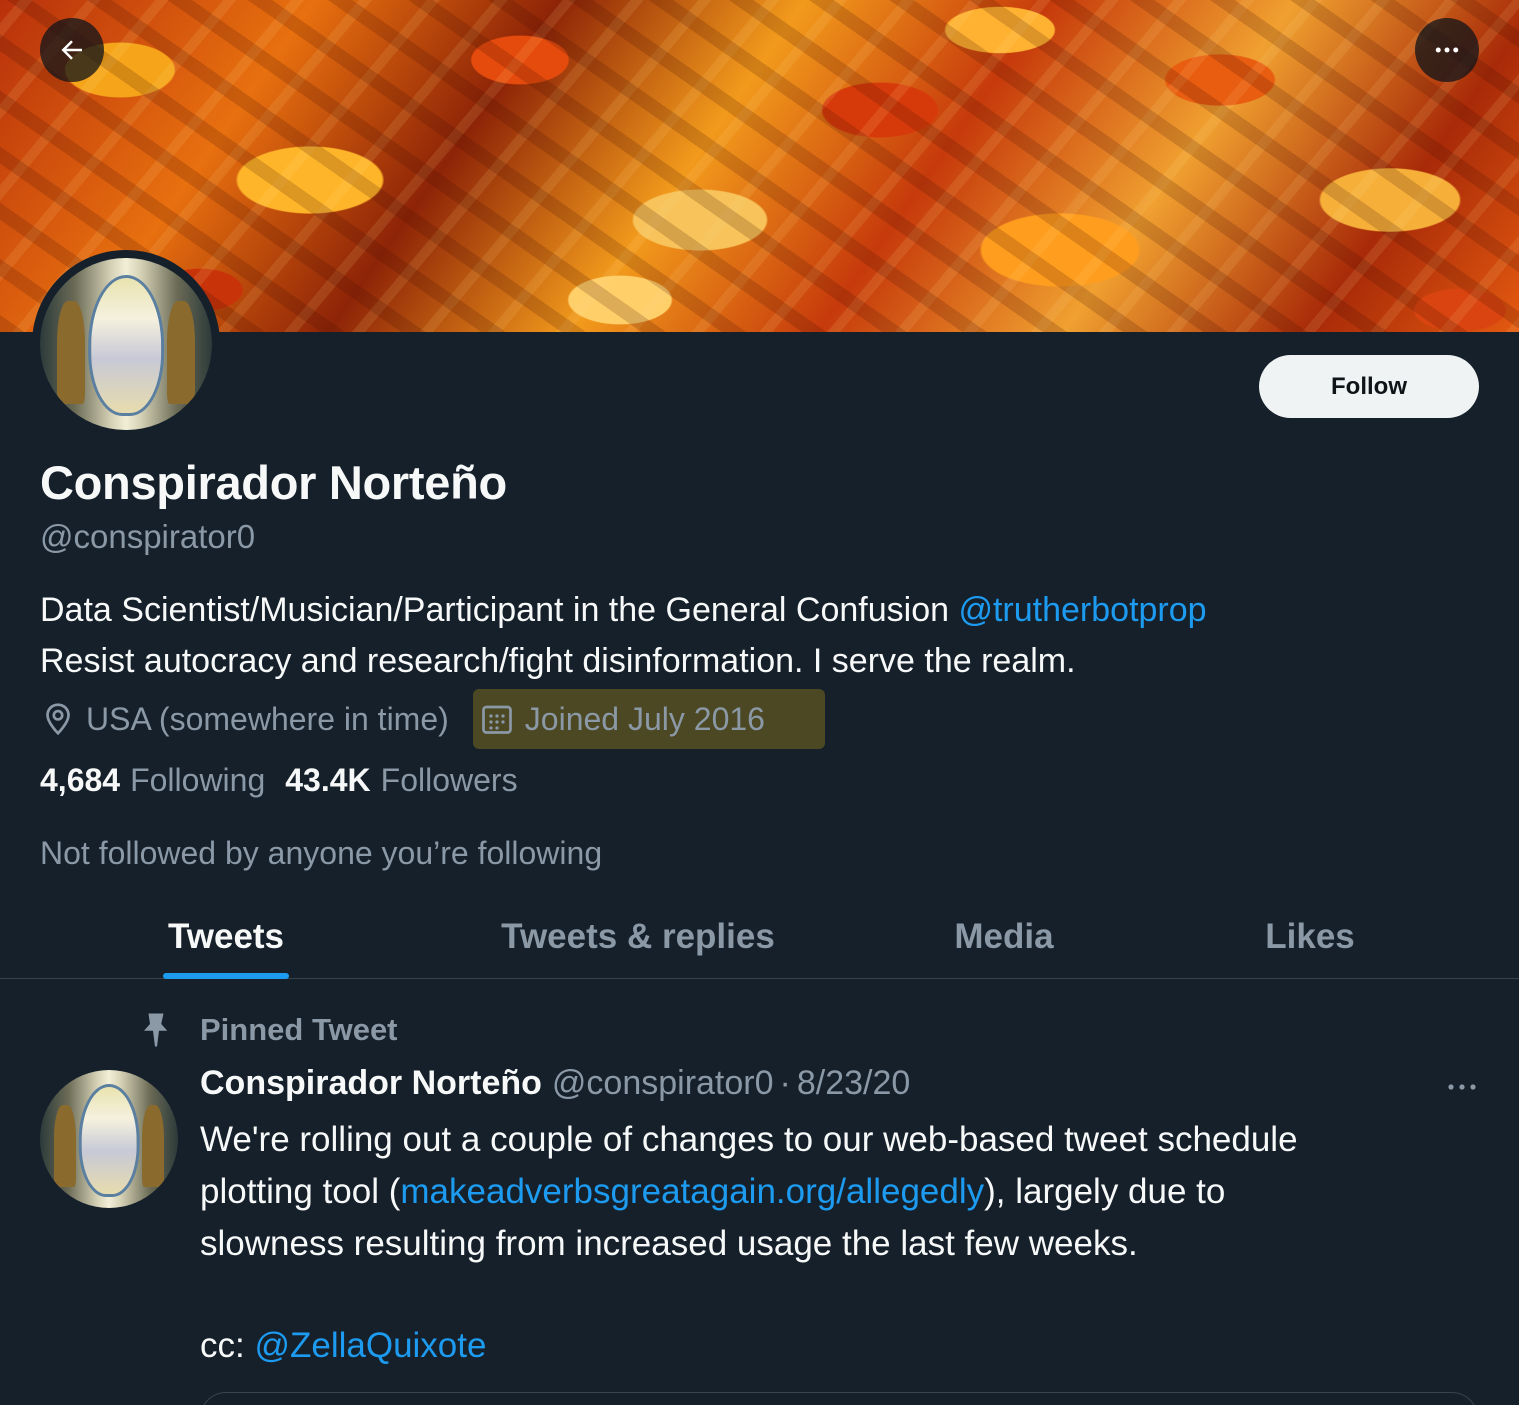  What do you see at coordinates (321, 853) in the screenshot?
I see `not-followed-text: Not followed by anyone you’re following` at bounding box center [321, 853].